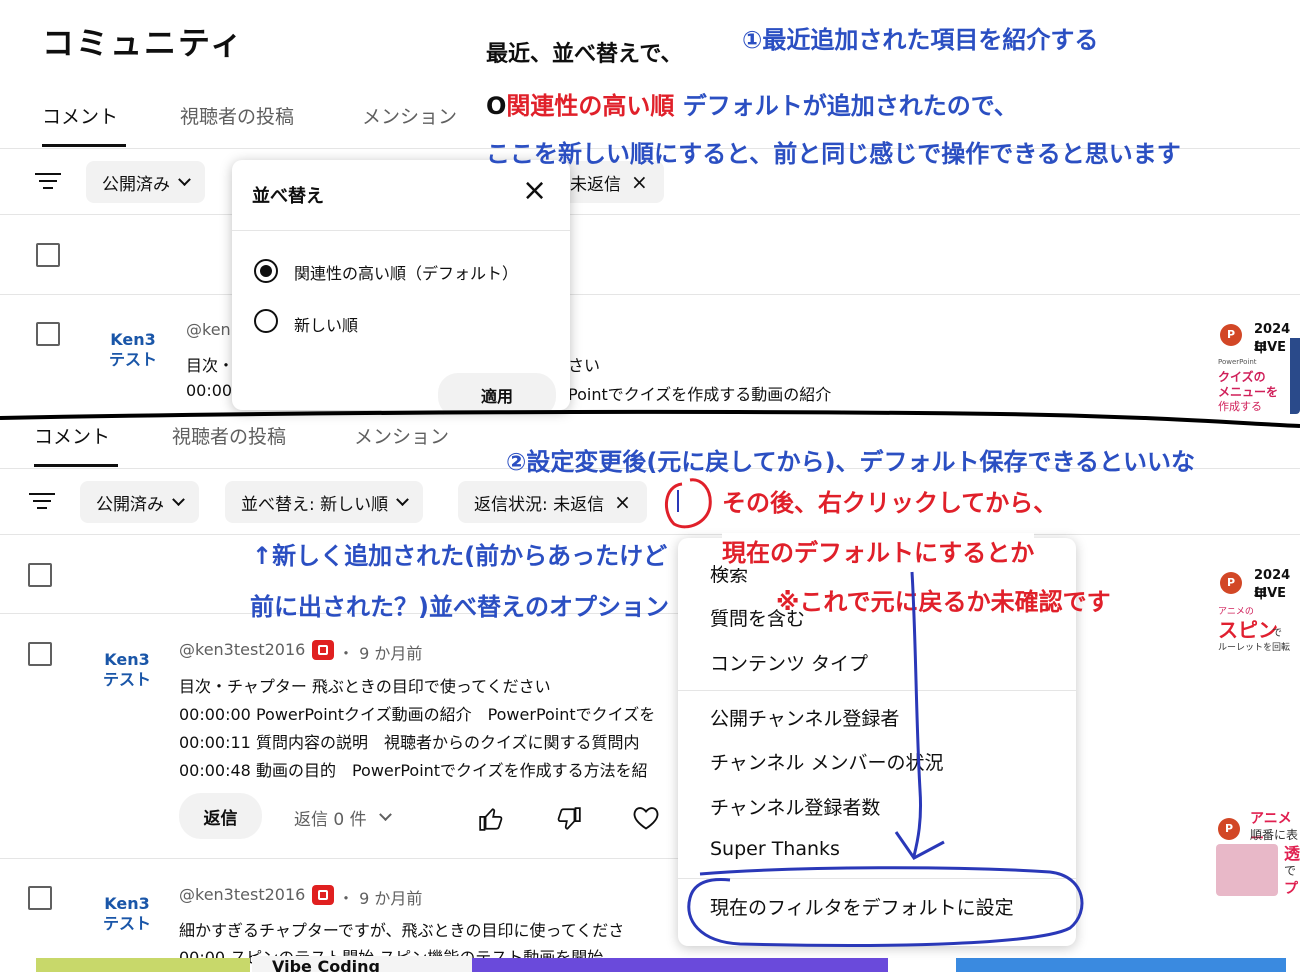 The width and height of the screenshot is (1300, 972). Describe the element at coordinates (595, 184) in the screenshot. I see `reply-status-chip-label: 未返信` at that location.